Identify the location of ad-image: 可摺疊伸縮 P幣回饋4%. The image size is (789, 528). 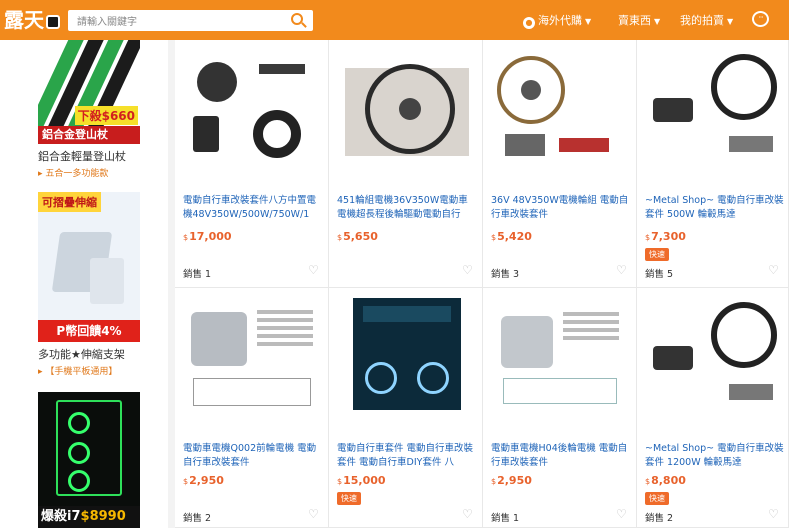
(89, 267).